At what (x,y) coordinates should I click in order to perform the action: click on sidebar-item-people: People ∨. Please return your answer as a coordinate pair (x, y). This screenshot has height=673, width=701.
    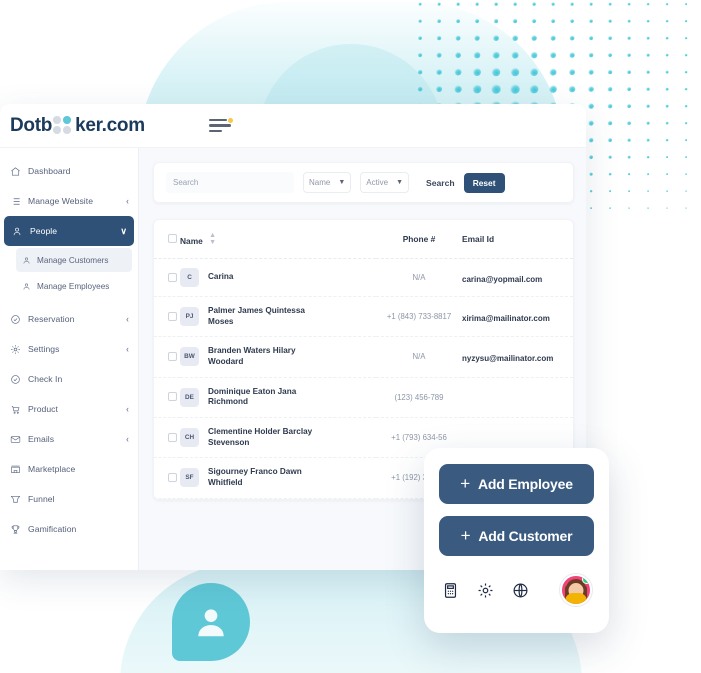
    Looking at the image, I should click on (69, 231).